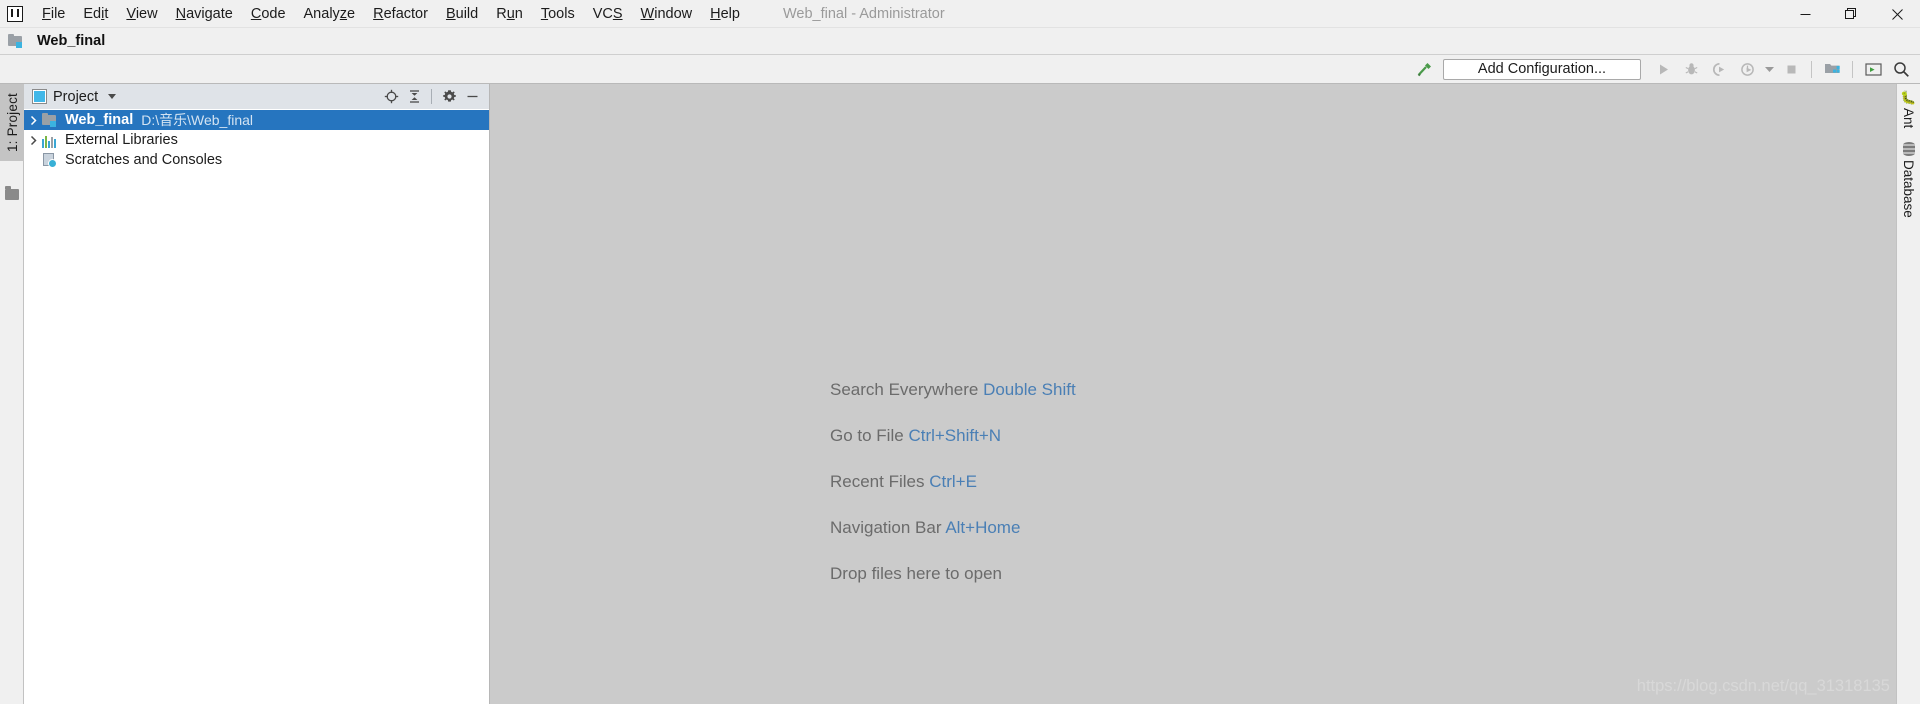 The height and width of the screenshot is (704, 1920). I want to click on sidebar-tab-ant-label: Ant, so click(1908, 118).